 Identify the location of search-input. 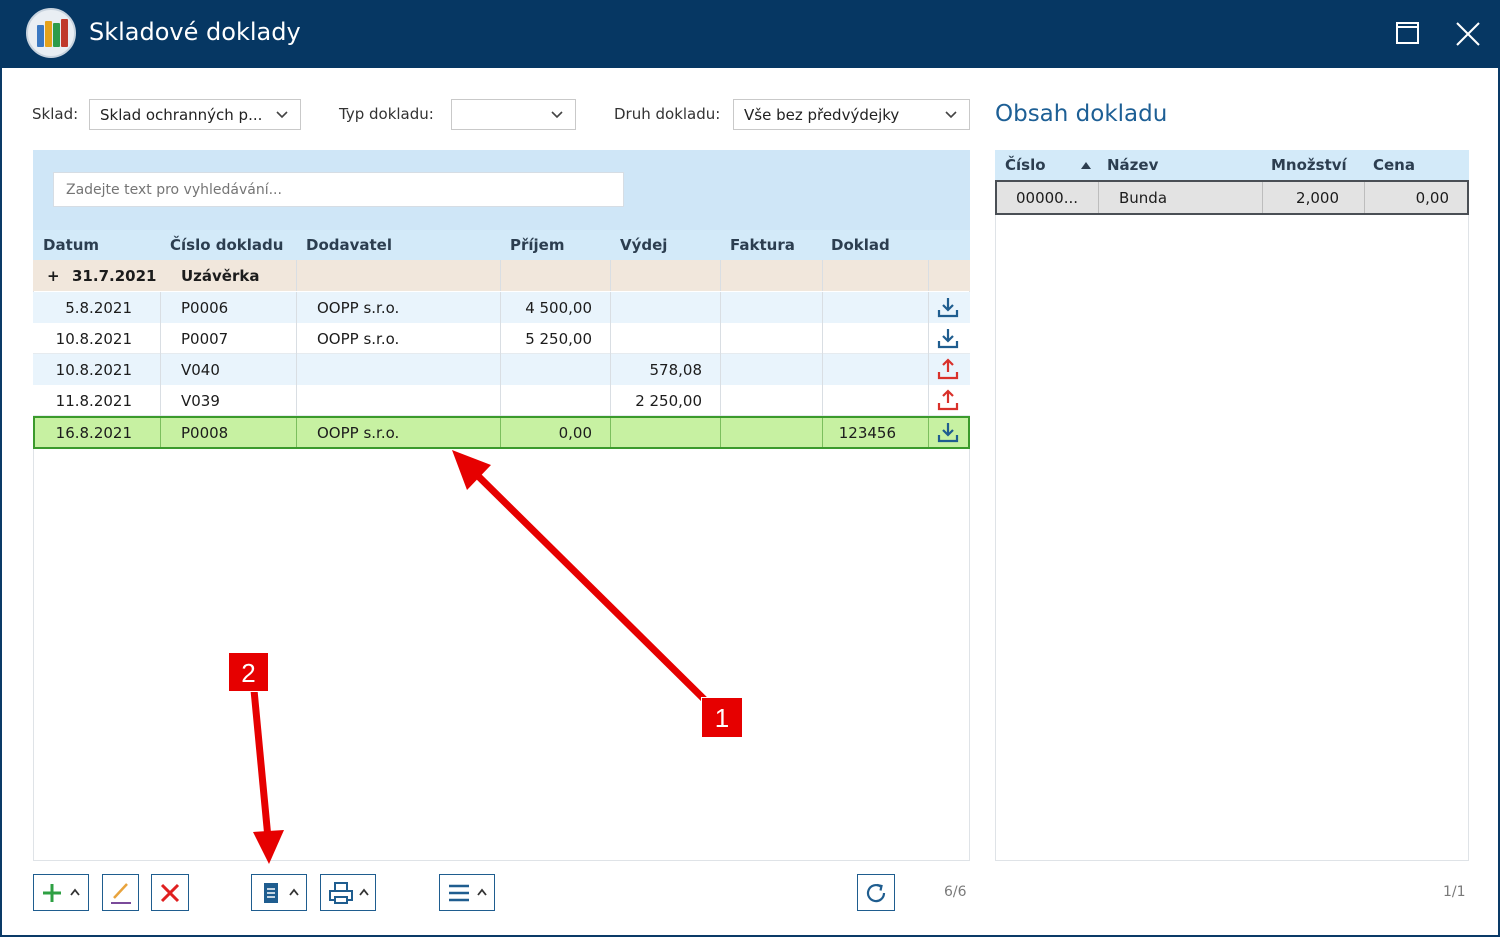
(338, 189).